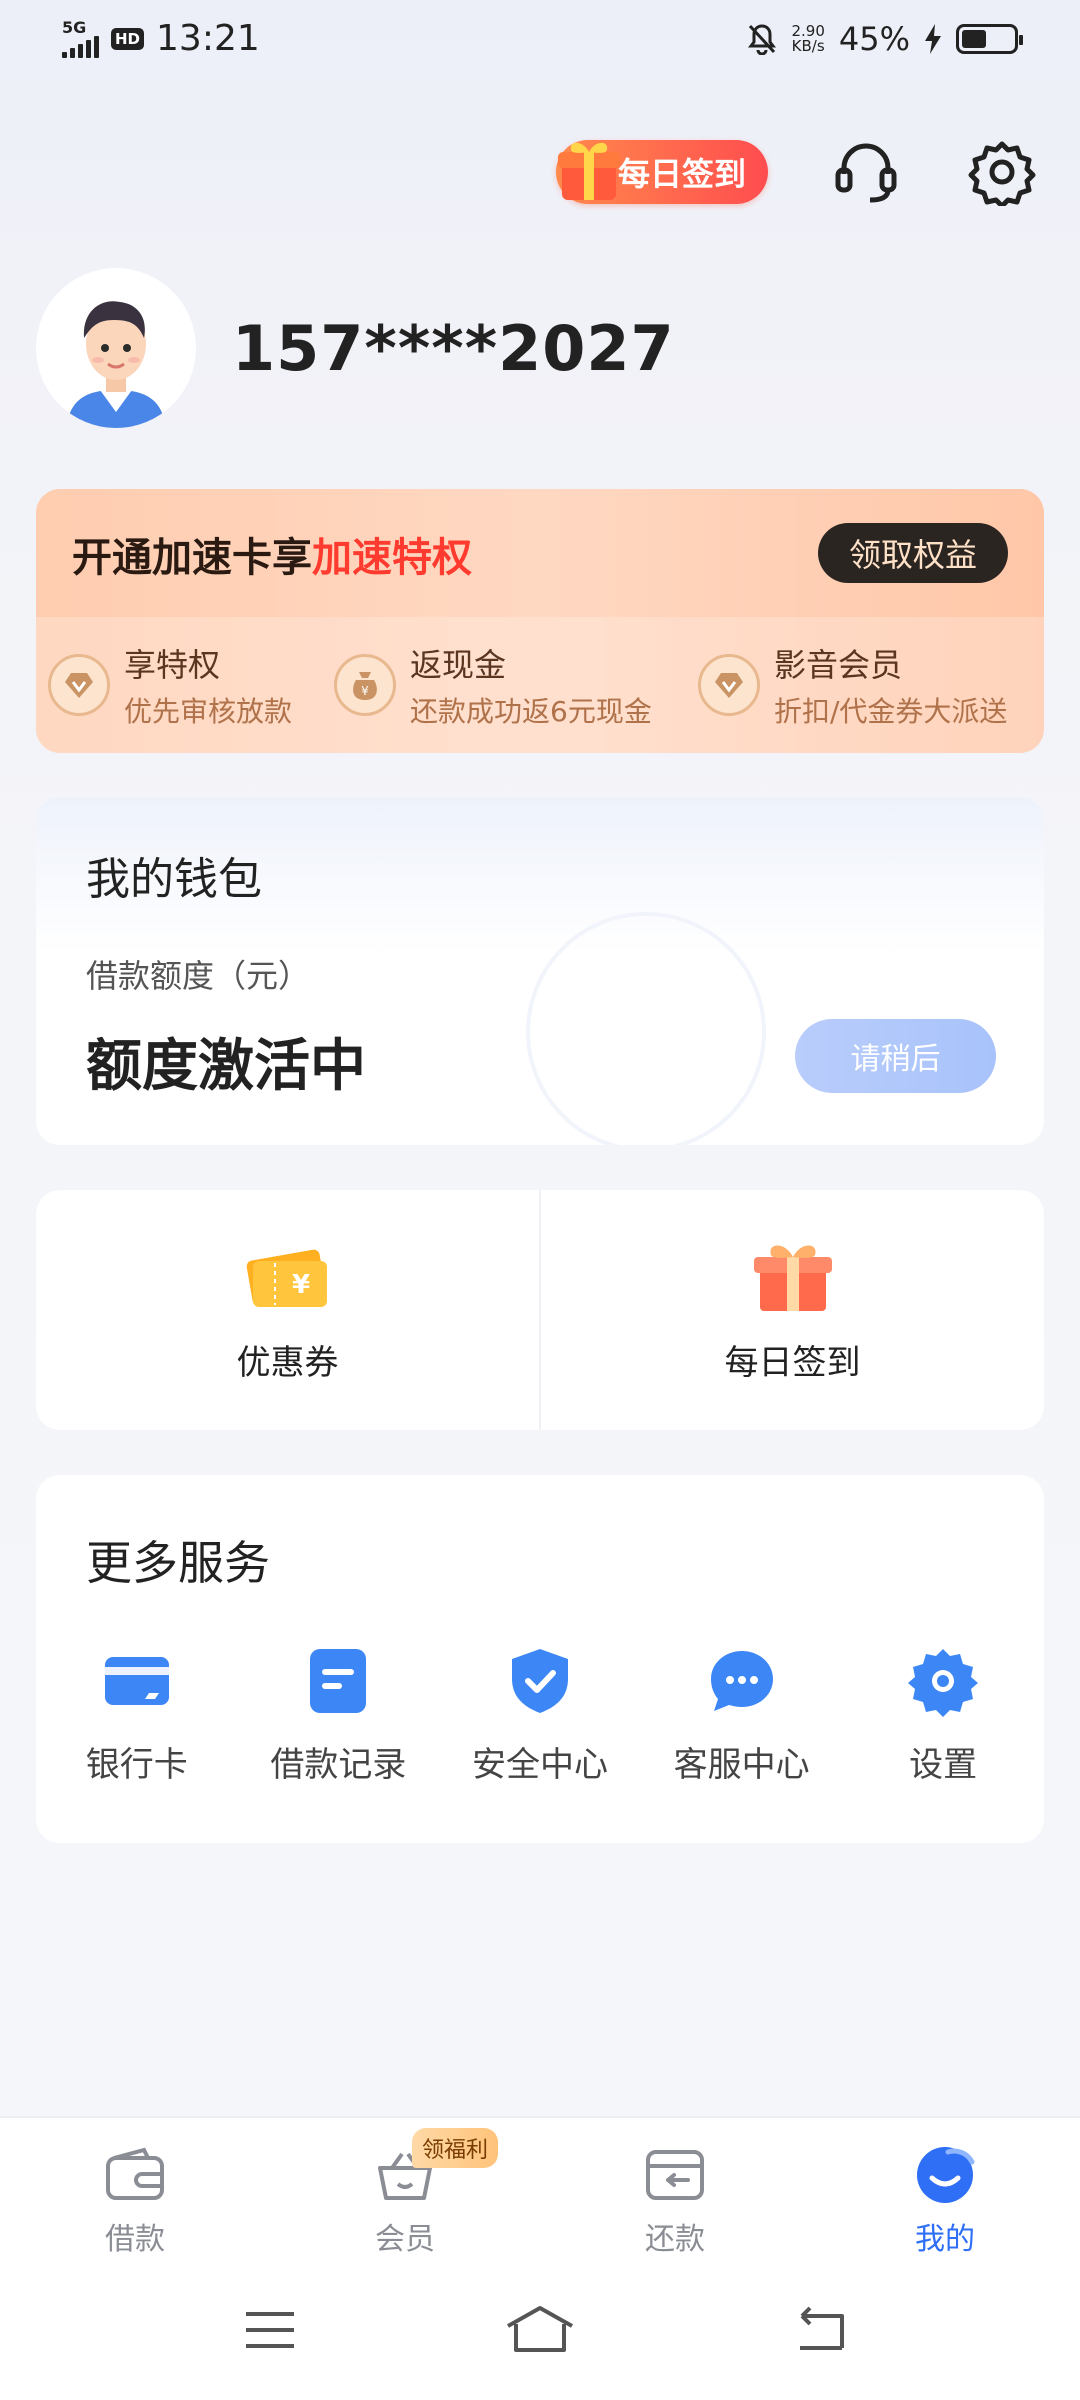 The height and width of the screenshot is (2400, 1080). Describe the element at coordinates (741, 1681) in the screenshot. I see `chat-icon` at that location.